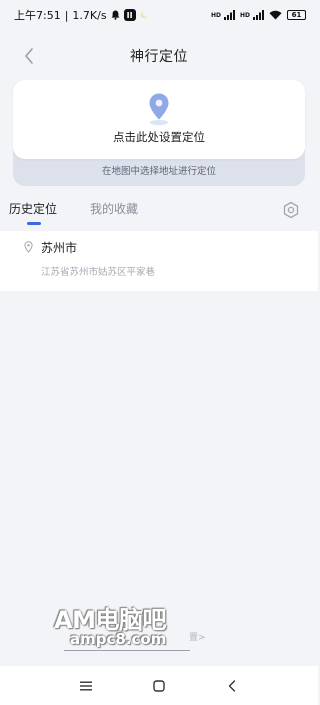  What do you see at coordinates (130, 628) in the screenshot?
I see `watermark: AM电脑吧 ampc8.com 置>` at bounding box center [130, 628].